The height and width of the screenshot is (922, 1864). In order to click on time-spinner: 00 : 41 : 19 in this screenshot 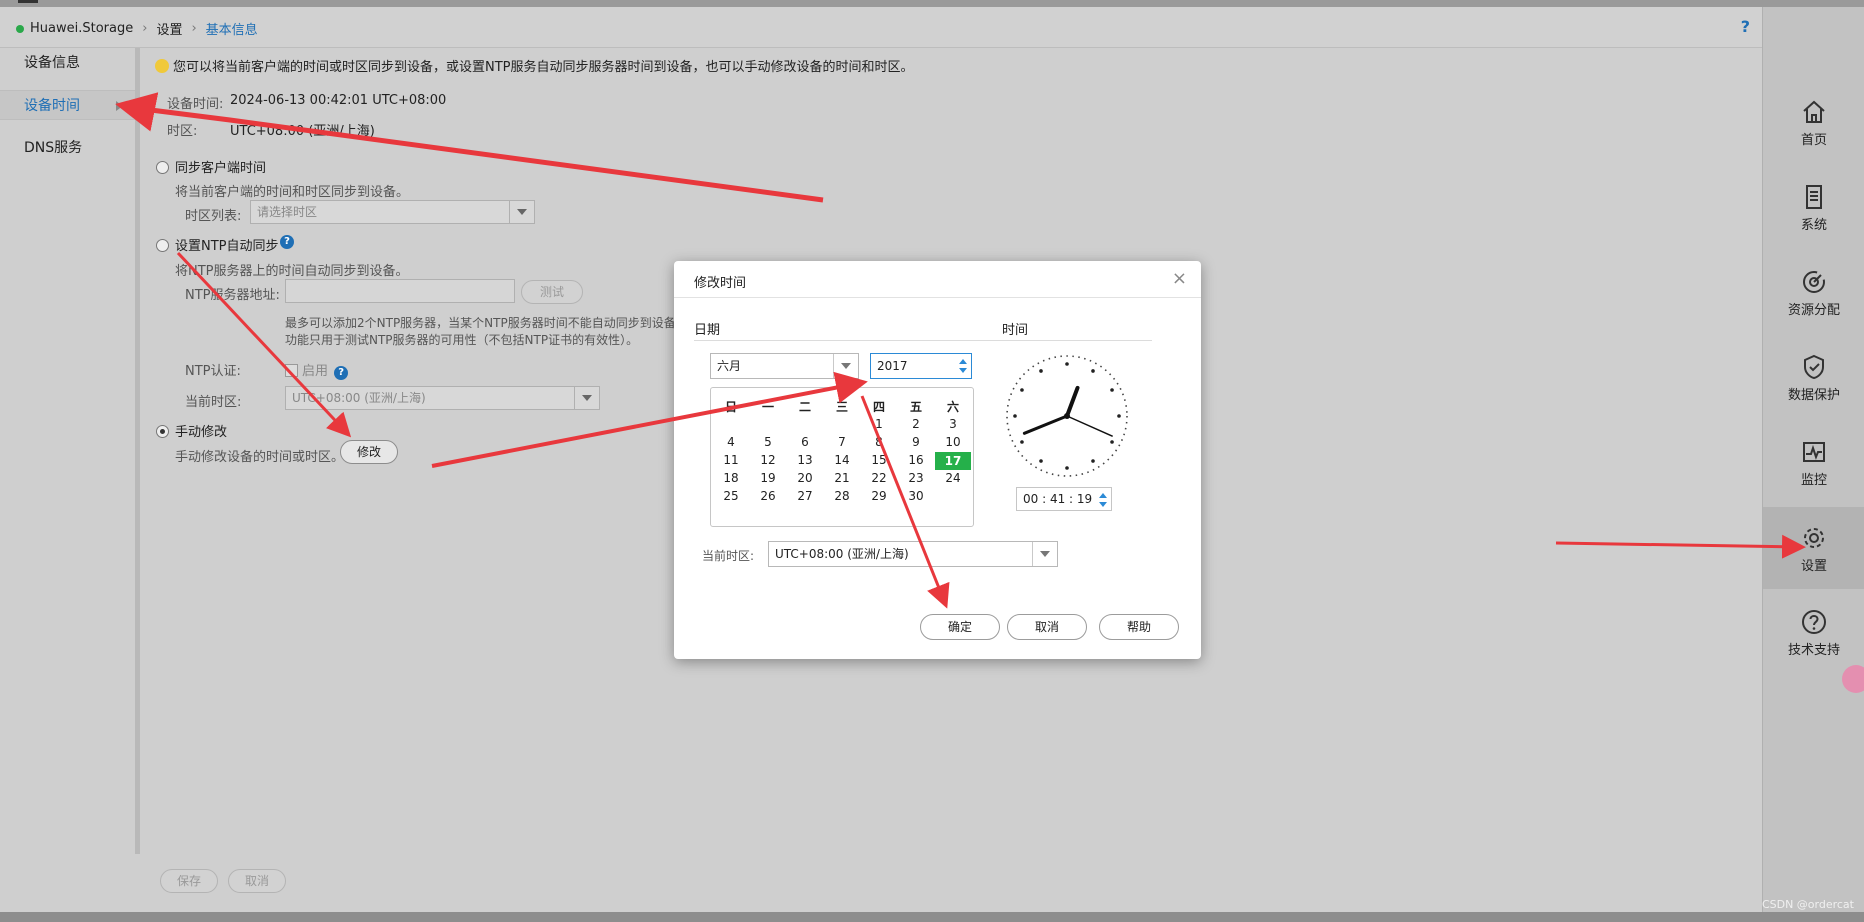, I will do `click(1064, 499)`.